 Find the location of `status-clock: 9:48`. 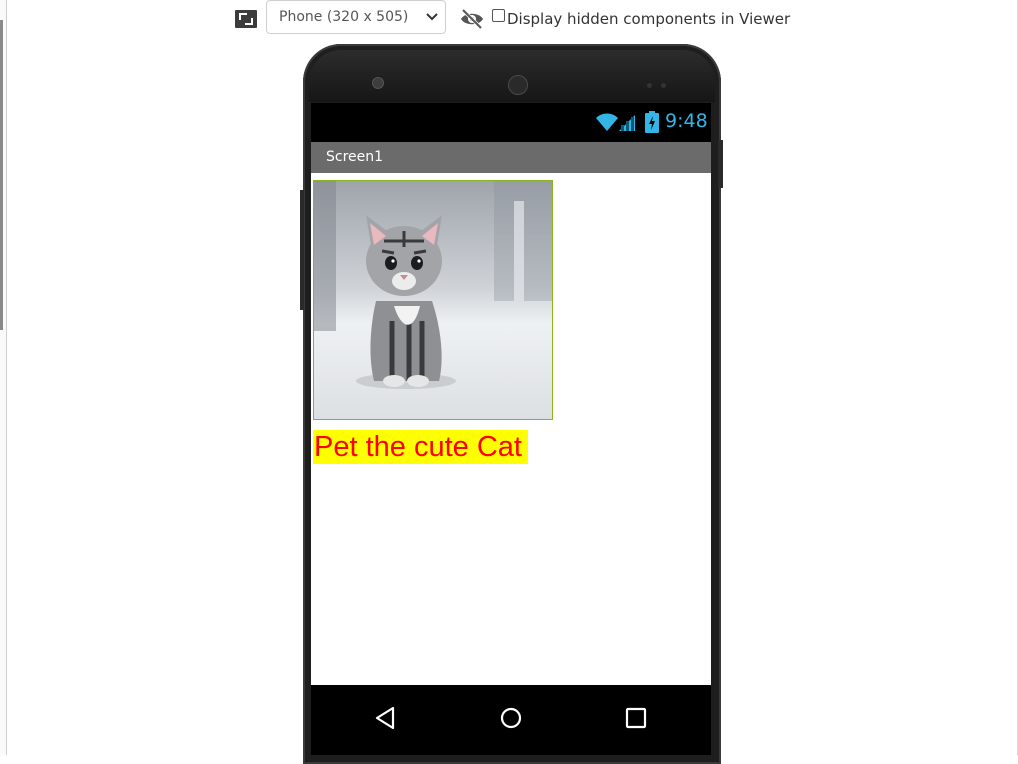

status-clock: 9:48 is located at coordinates (686, 121).